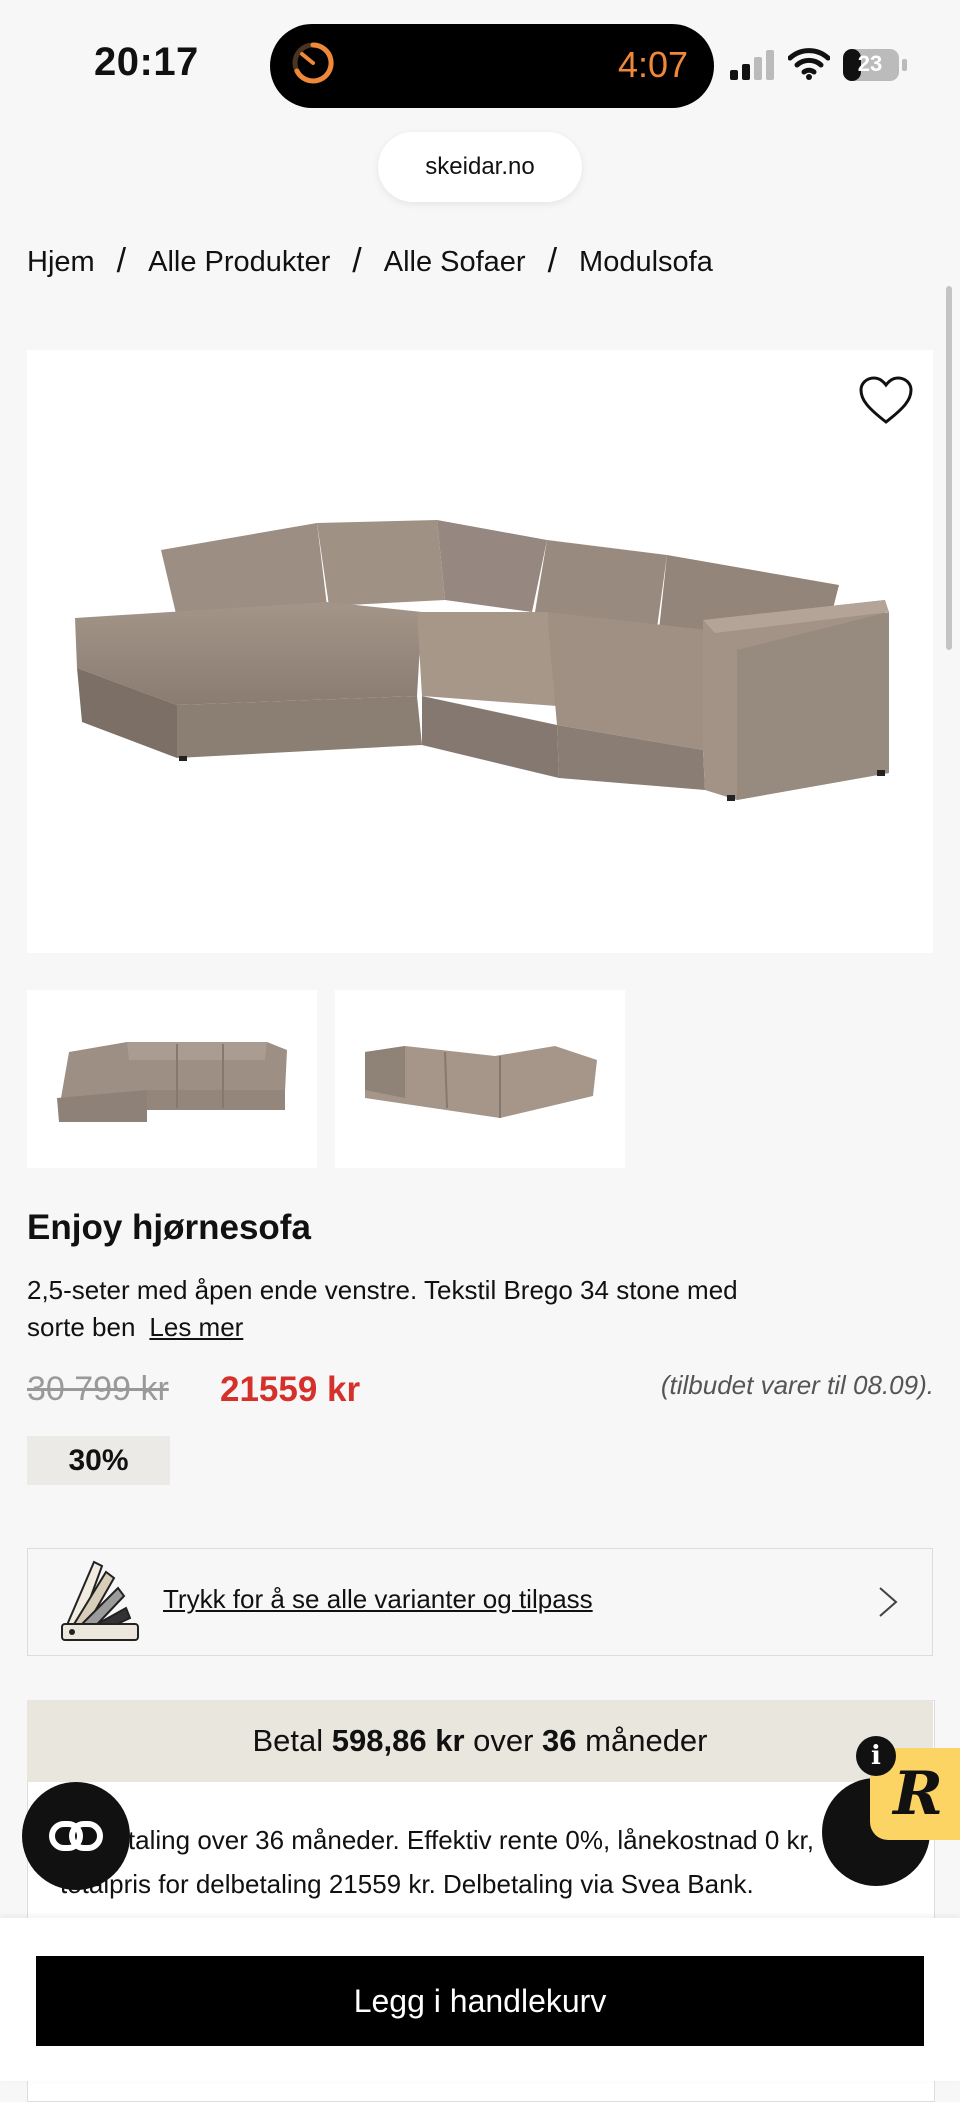 The height and width of the screenshot is (2102, 960). Describe the element at coordinates (646, 262) in the screenshot. I see `breadcrumb-modular-sofa: Modulsofa` at that location.